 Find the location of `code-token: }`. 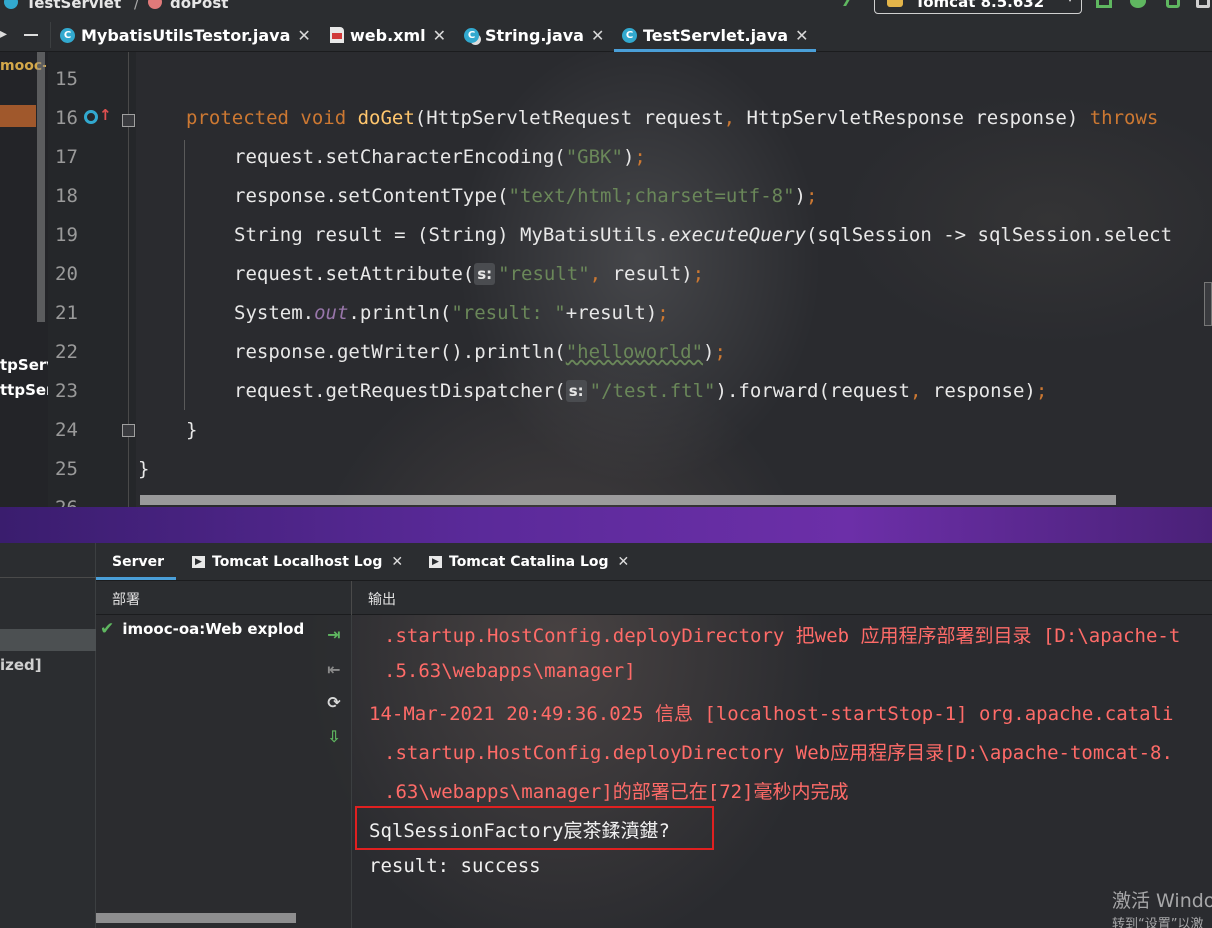

code-token: } is located at coordinates (192, 430).